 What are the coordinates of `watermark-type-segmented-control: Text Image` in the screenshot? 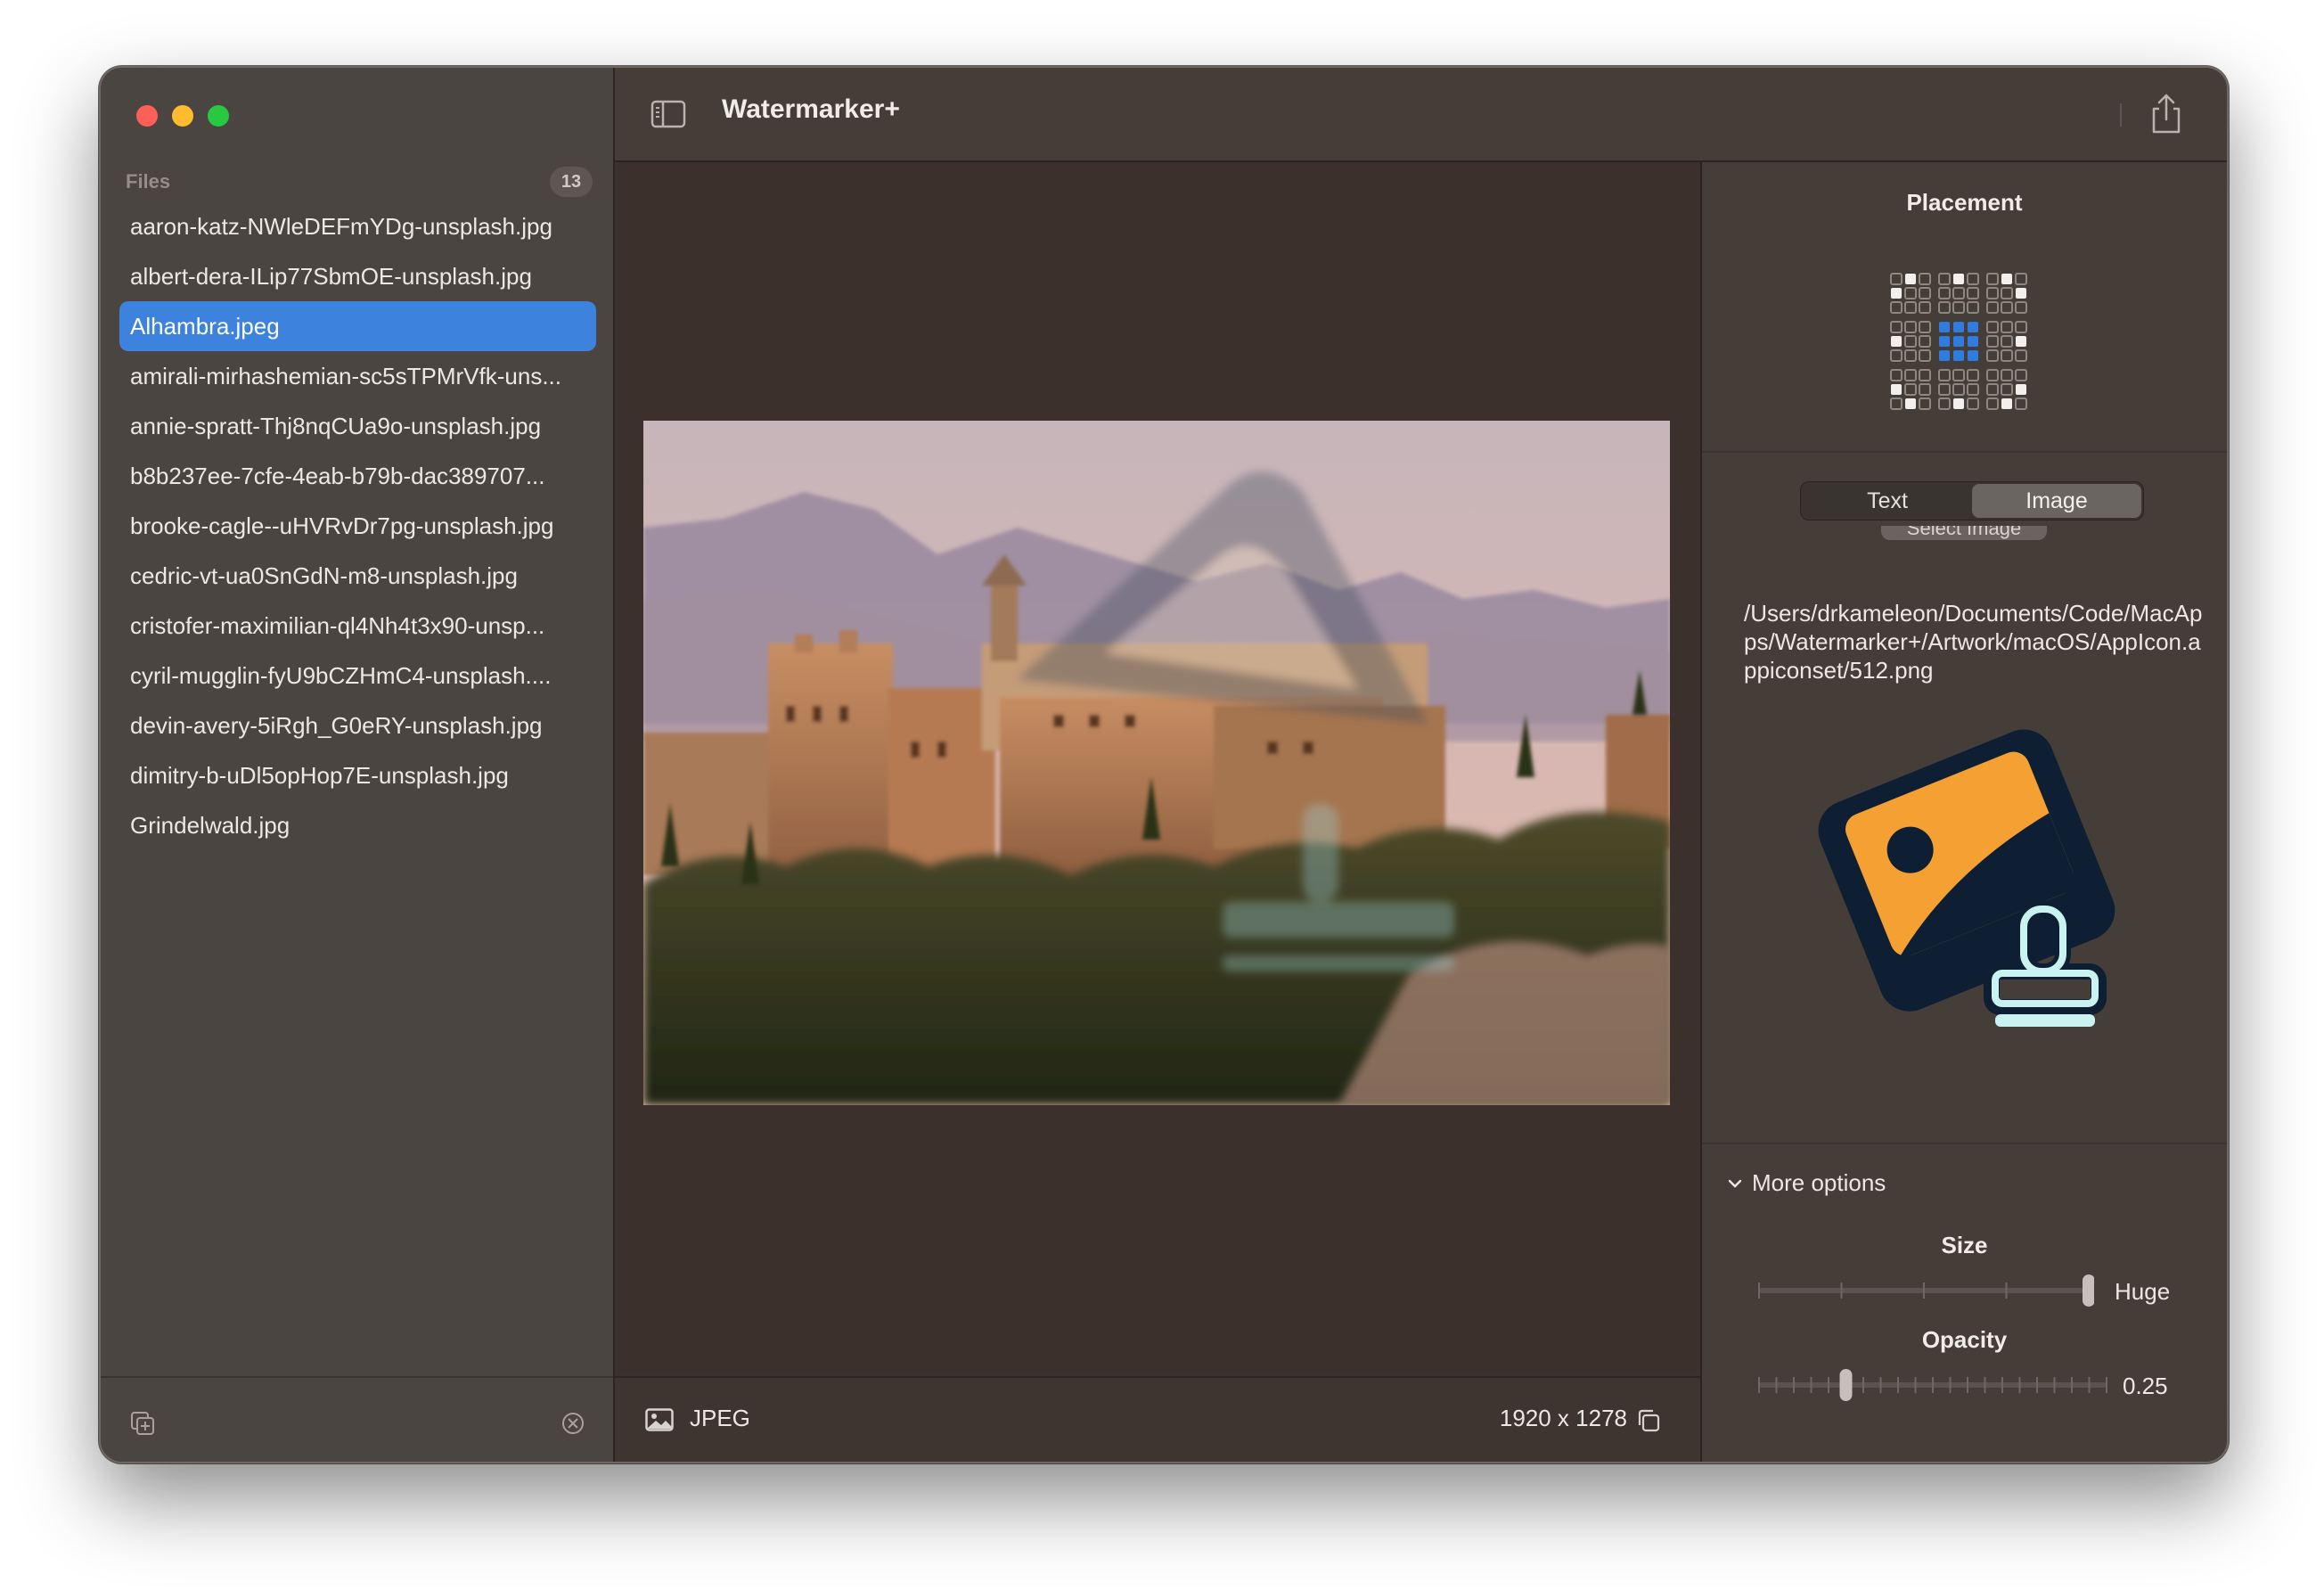 It's located at (1972, 500).